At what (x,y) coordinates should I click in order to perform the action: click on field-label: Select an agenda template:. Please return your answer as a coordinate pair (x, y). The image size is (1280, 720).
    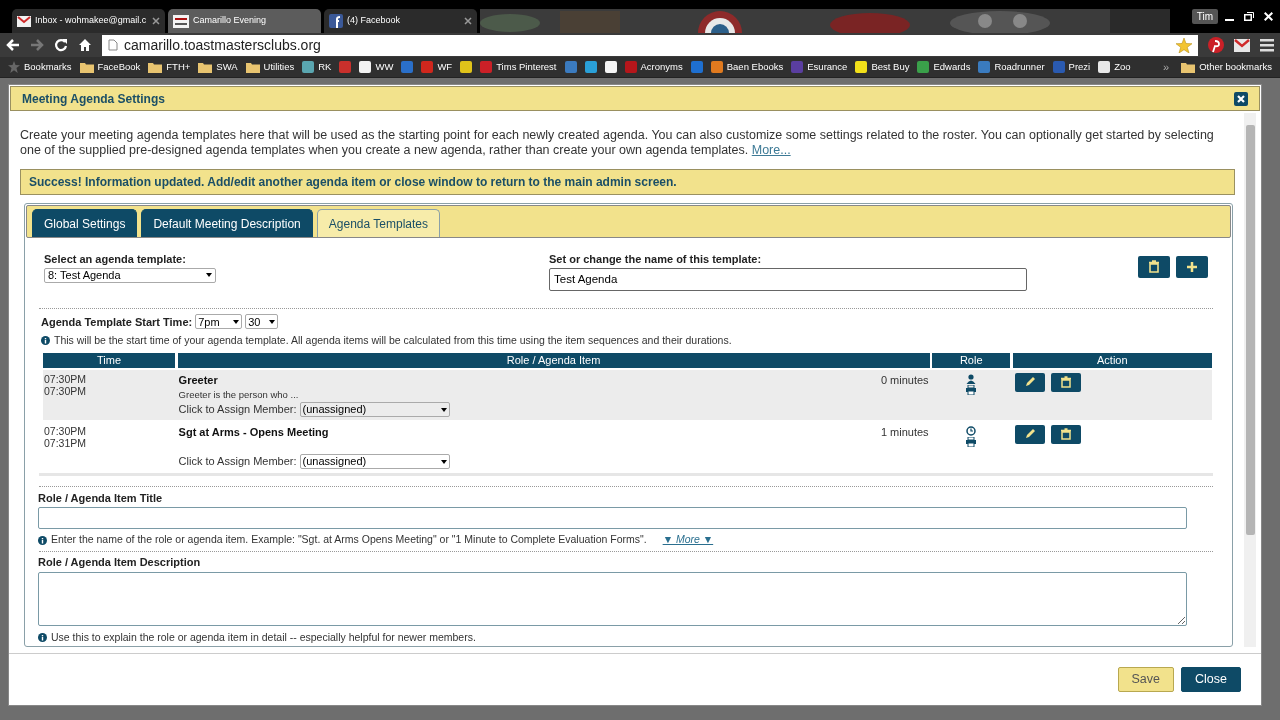
    Looking at the image, I should click on (115, 259).